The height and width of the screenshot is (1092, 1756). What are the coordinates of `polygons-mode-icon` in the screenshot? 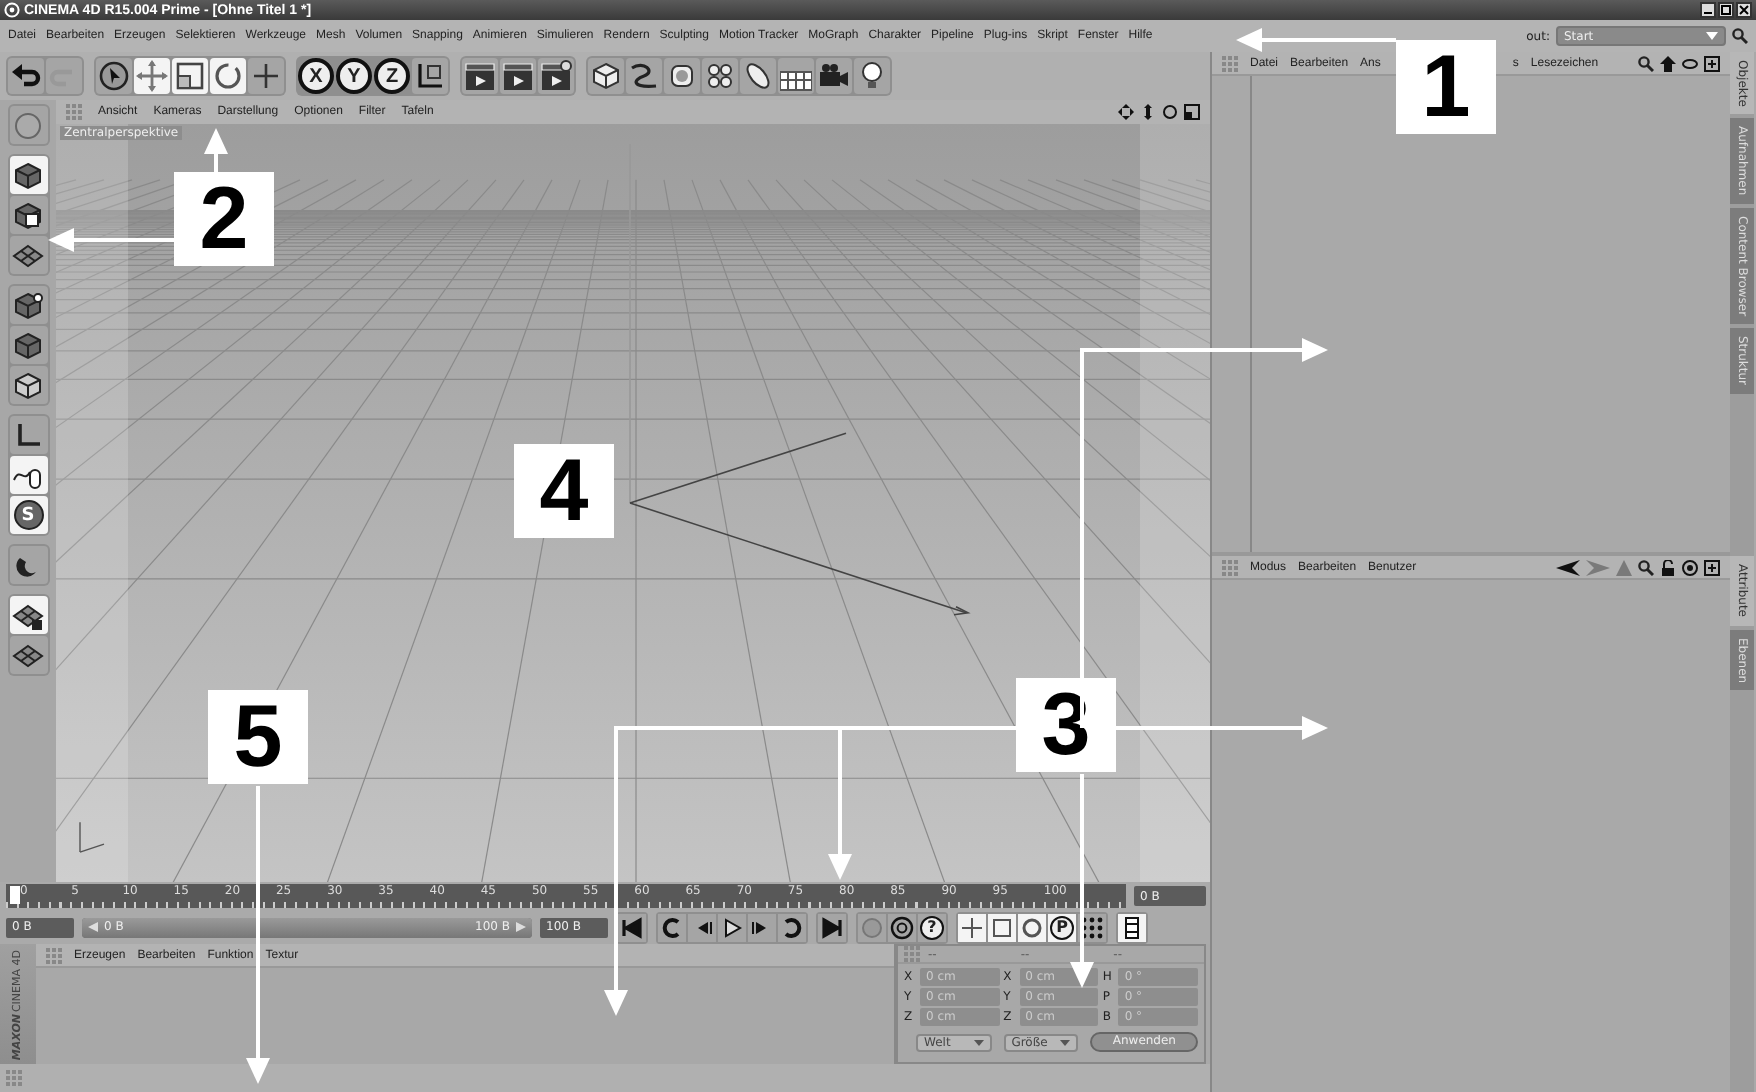 It's located at (28, 385).